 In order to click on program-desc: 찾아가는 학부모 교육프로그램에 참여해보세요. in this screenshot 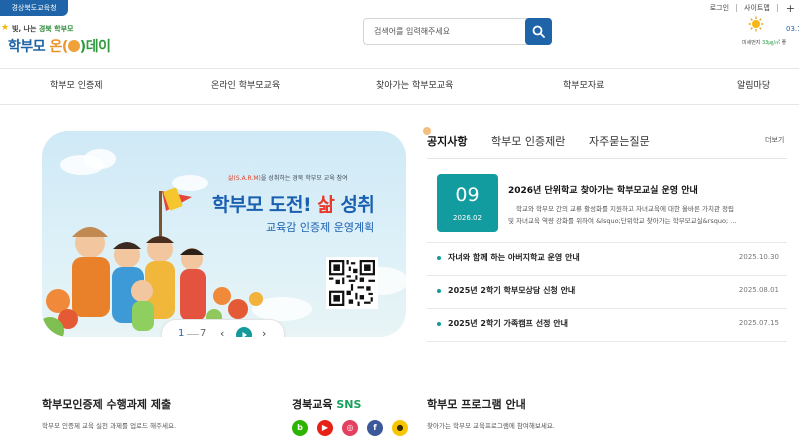, I will do `click(491, 426)`.